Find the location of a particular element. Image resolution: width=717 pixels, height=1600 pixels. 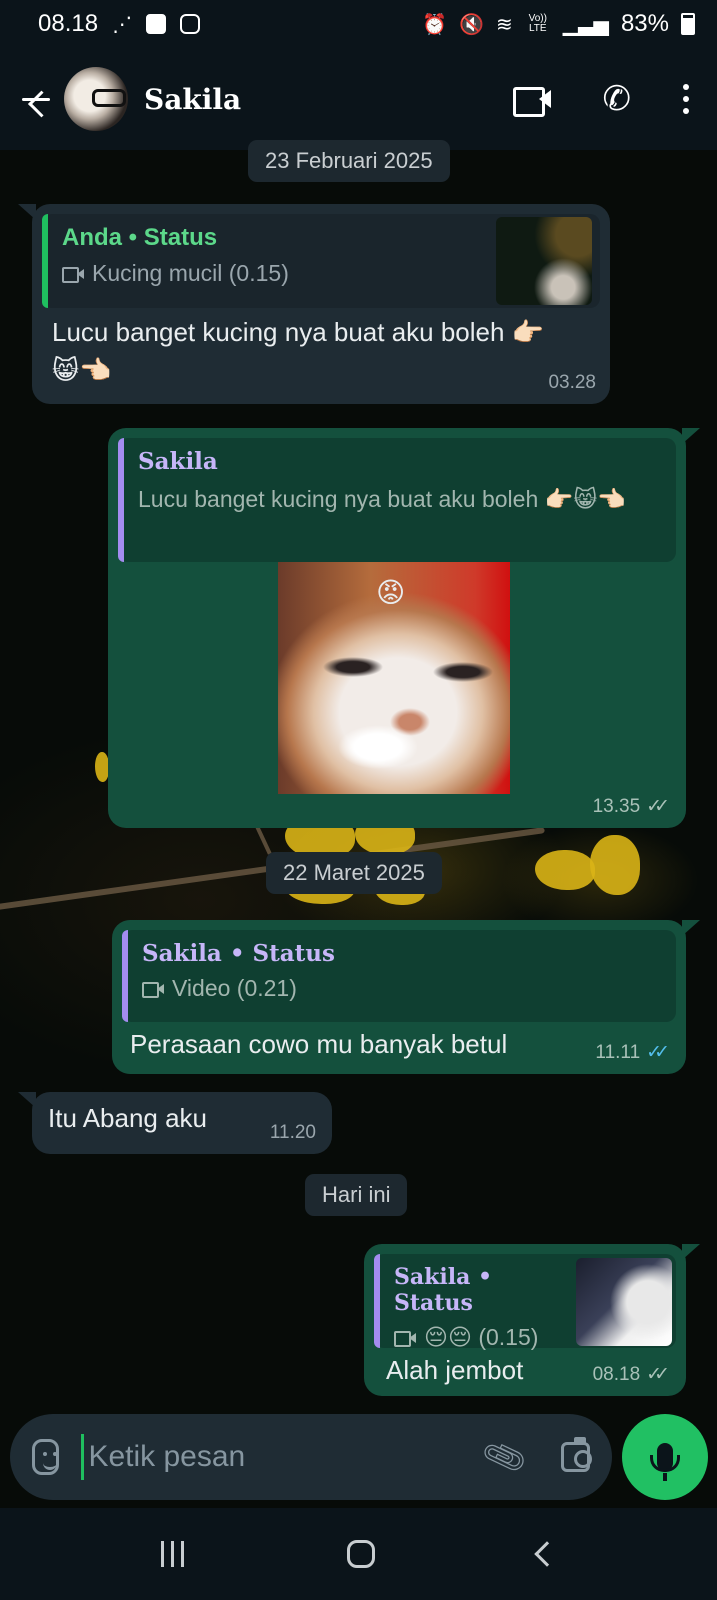

message-meta: 08.18 ✓✓ is located at coordinates (631, 1374).